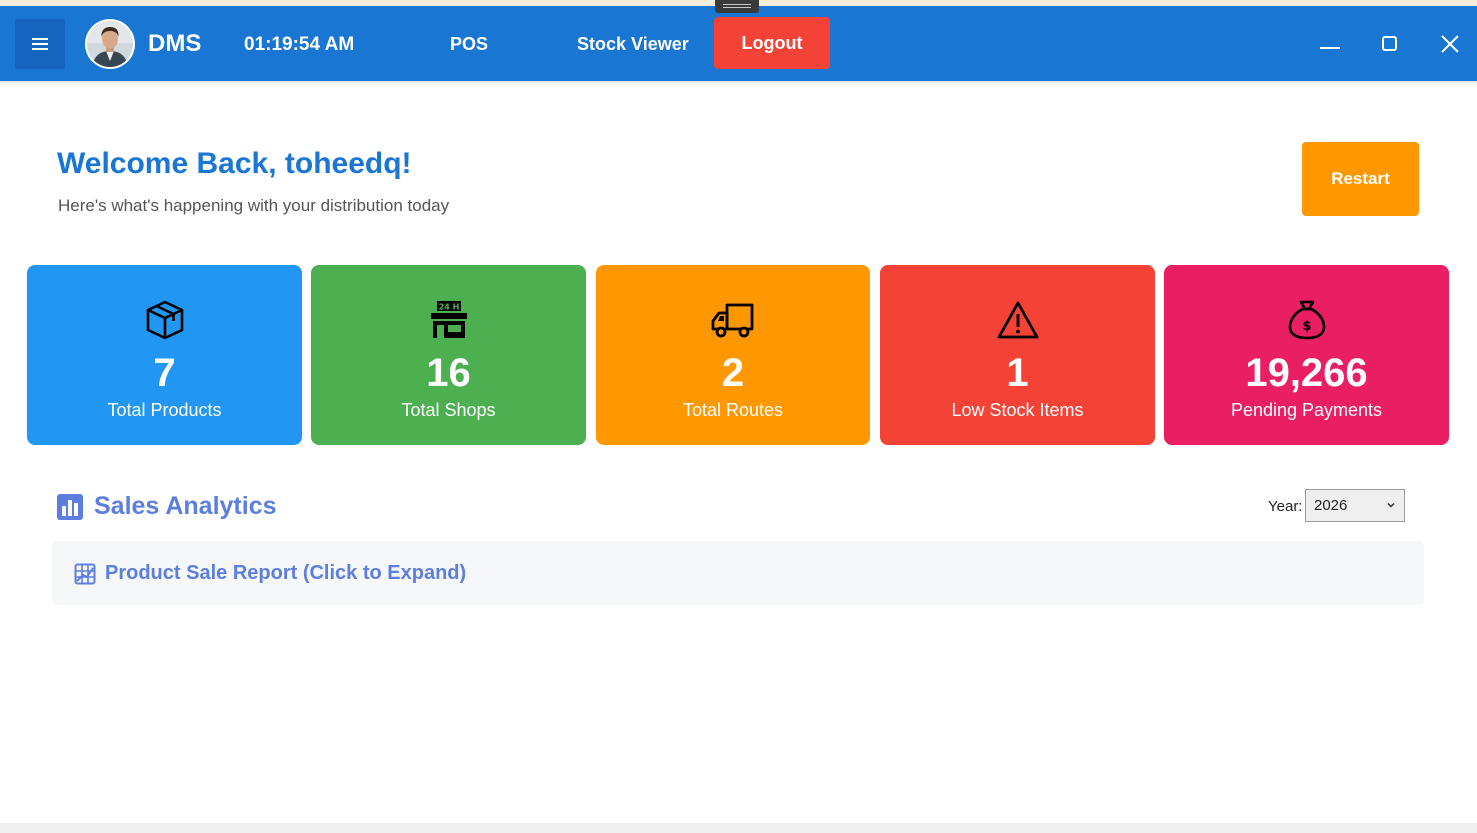  Describe the element at coordinates (299, 44) in the screenshot. I see `clock: 01:19:54 AM` at that location.